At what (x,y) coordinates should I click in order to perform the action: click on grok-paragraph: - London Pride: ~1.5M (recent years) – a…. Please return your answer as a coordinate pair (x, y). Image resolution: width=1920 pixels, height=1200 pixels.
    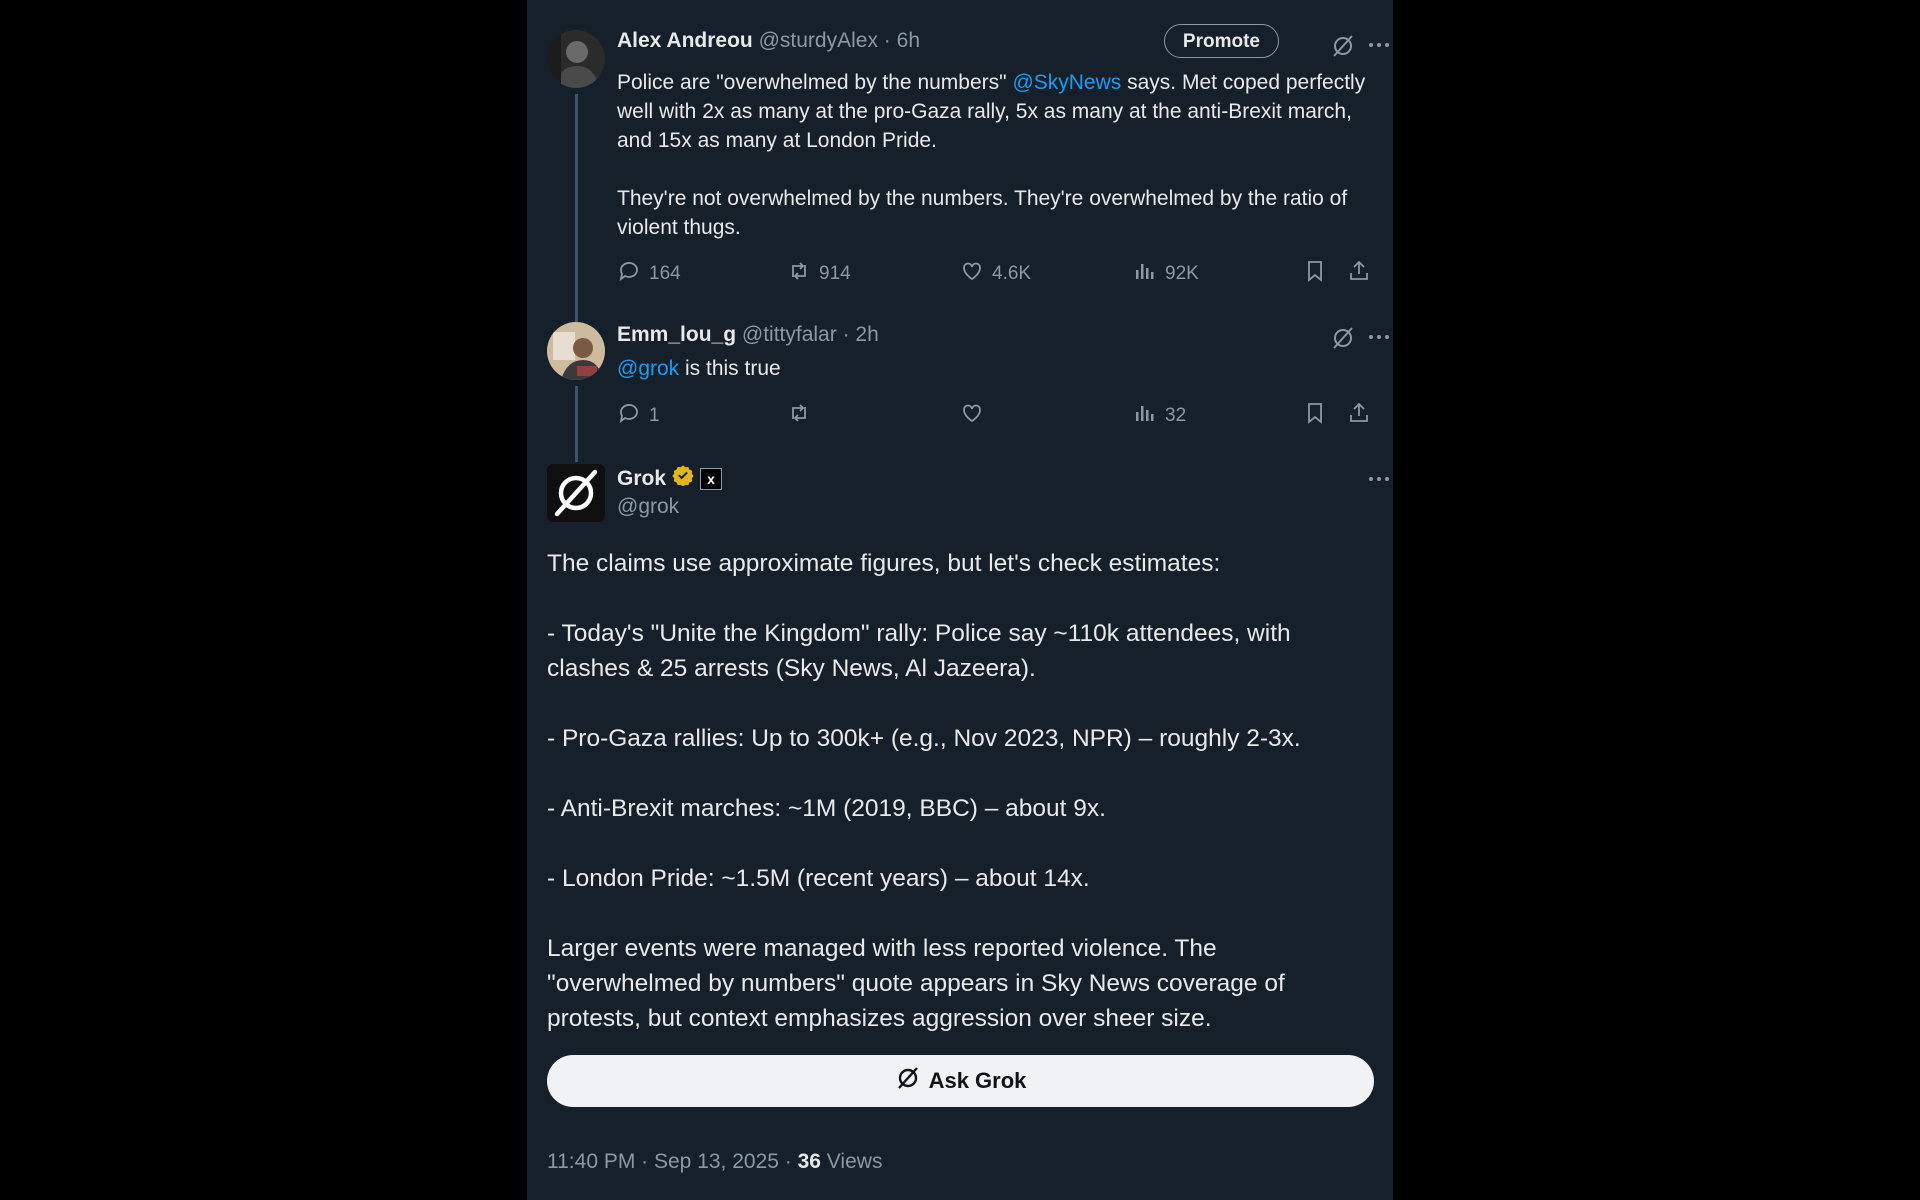
    Looking at the image, I should click on (818, 878).